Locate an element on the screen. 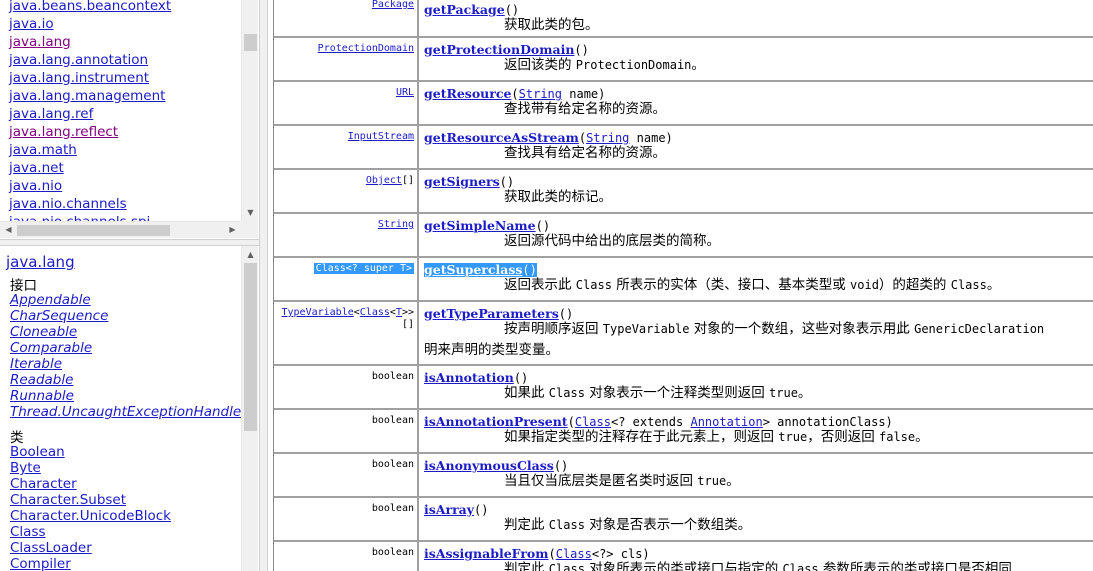 This screenshot has width=1093, height=571. return-type-link: Class is located at coordinates (375, 312).